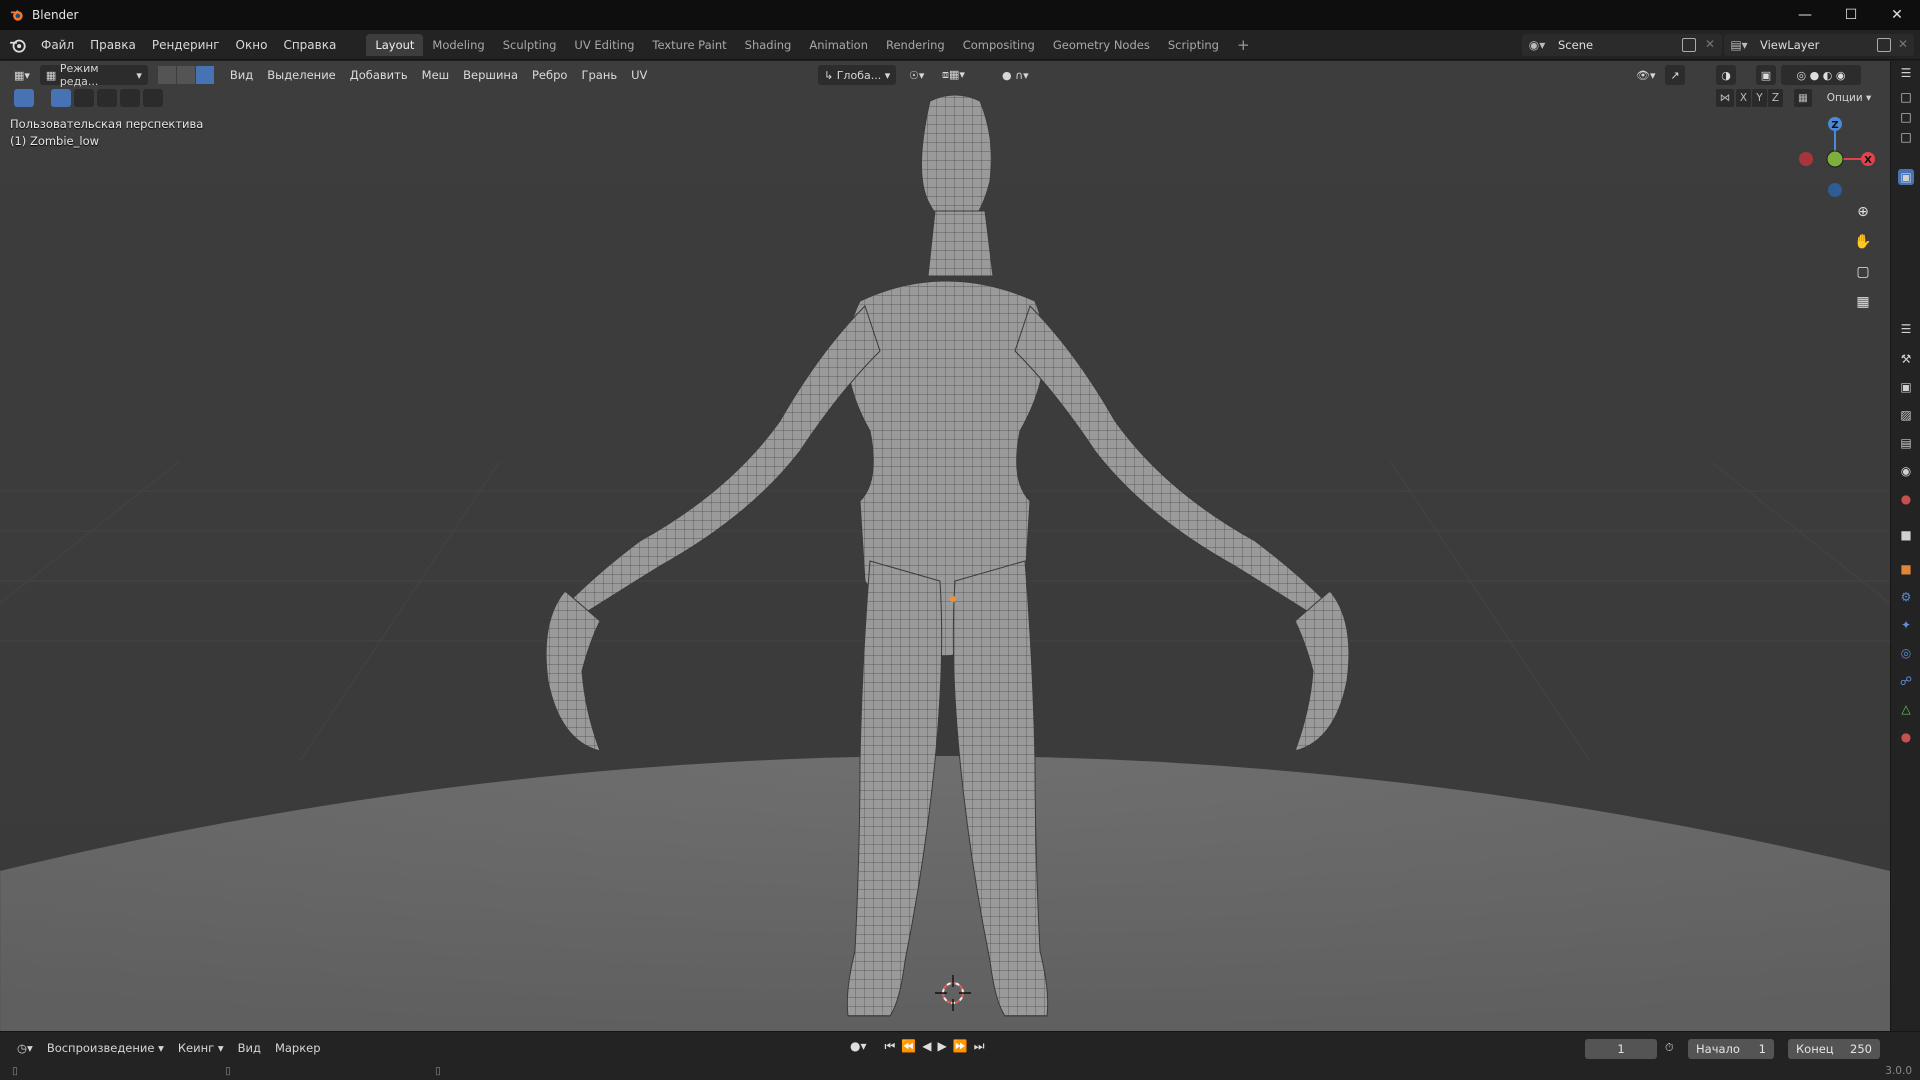  Describe the element at coordinates (1743, 98) in the screenshot. I see `mirror-x-button: X` at that location.